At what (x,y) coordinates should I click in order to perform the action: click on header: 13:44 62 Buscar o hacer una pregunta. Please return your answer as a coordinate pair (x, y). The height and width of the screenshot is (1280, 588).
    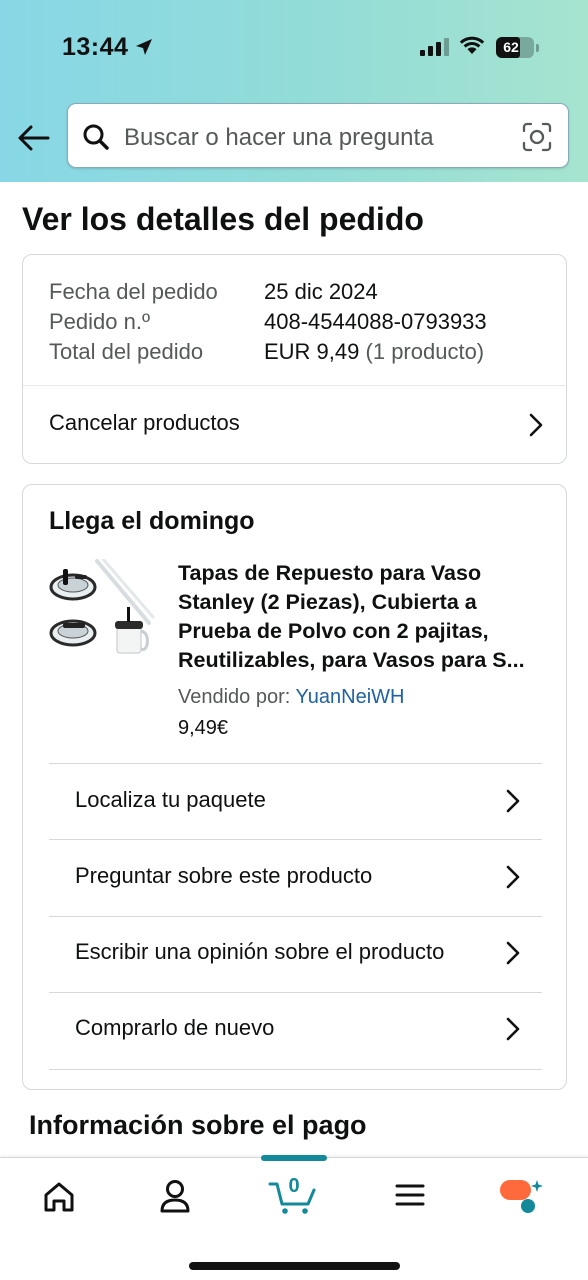
    Looking at the image, I should click on (294, 91).